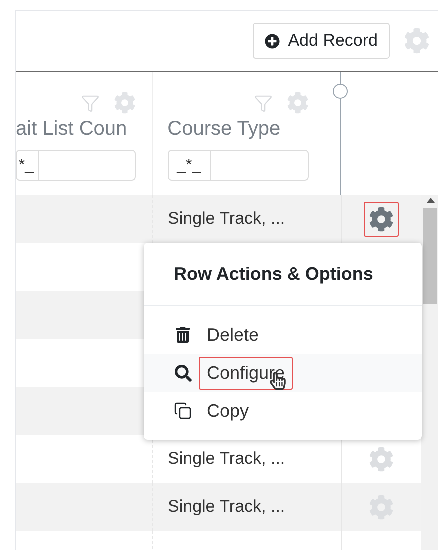 The height and width of the screenshot is (550, 448). I want to click on copy-icon, so click(183, 411).